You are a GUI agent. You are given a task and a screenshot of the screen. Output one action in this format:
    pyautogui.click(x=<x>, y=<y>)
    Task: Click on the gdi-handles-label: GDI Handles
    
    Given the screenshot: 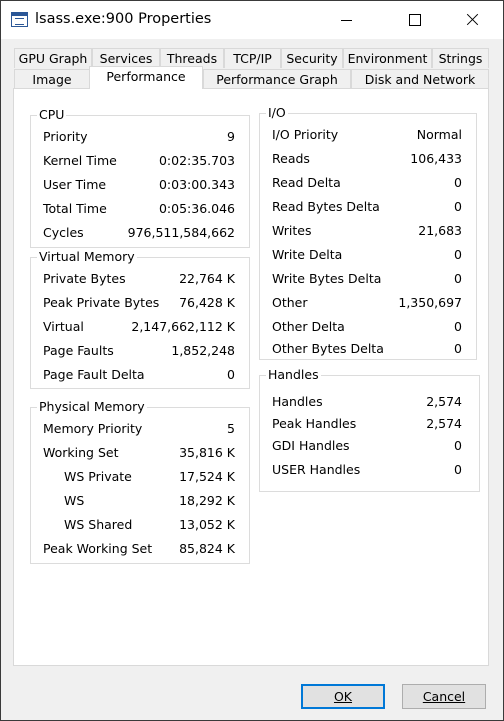 What is the action you would take?
    pyautogui.click(x=311, y=445)
    